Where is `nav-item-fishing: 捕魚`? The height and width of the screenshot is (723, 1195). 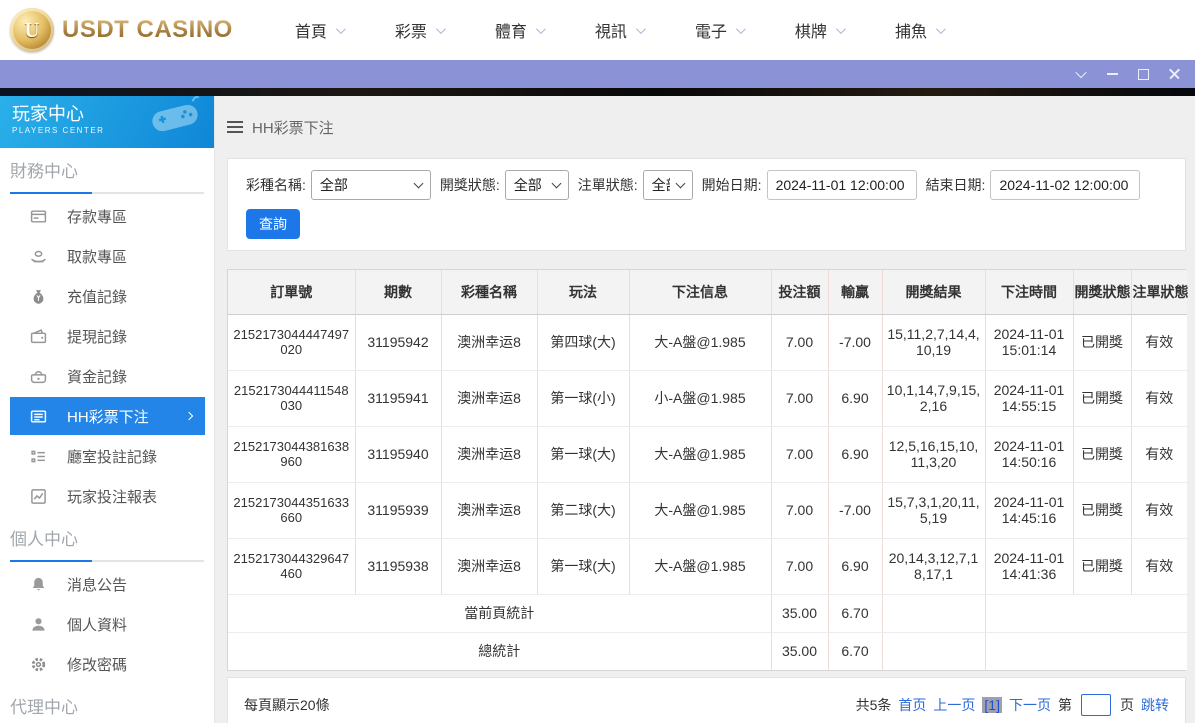 nav-item-fishing: 捕魚 is located at coordinates (920, 30).